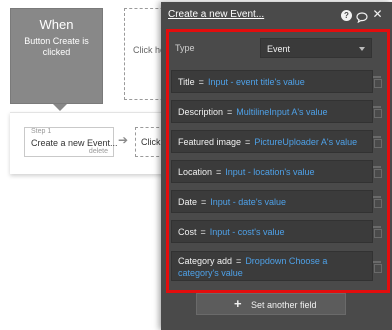 The height and width of the screenshot is (330, 392). Describe the element at coordinates (362, 49) in the screenshot. I see `chevron-down-icon` at that location.